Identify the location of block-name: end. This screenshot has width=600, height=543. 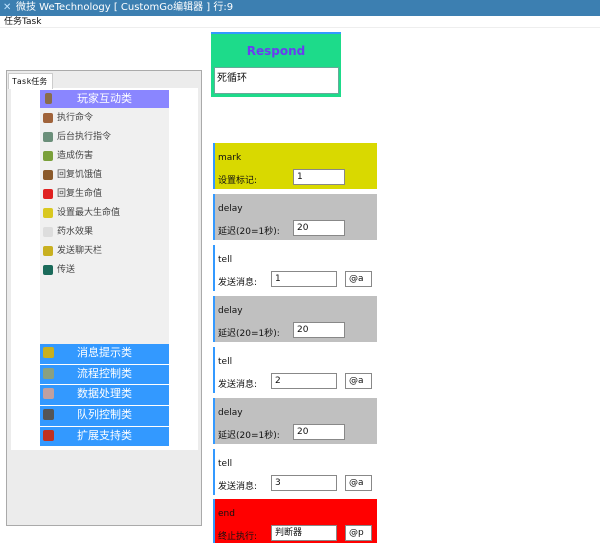
(226, 514).